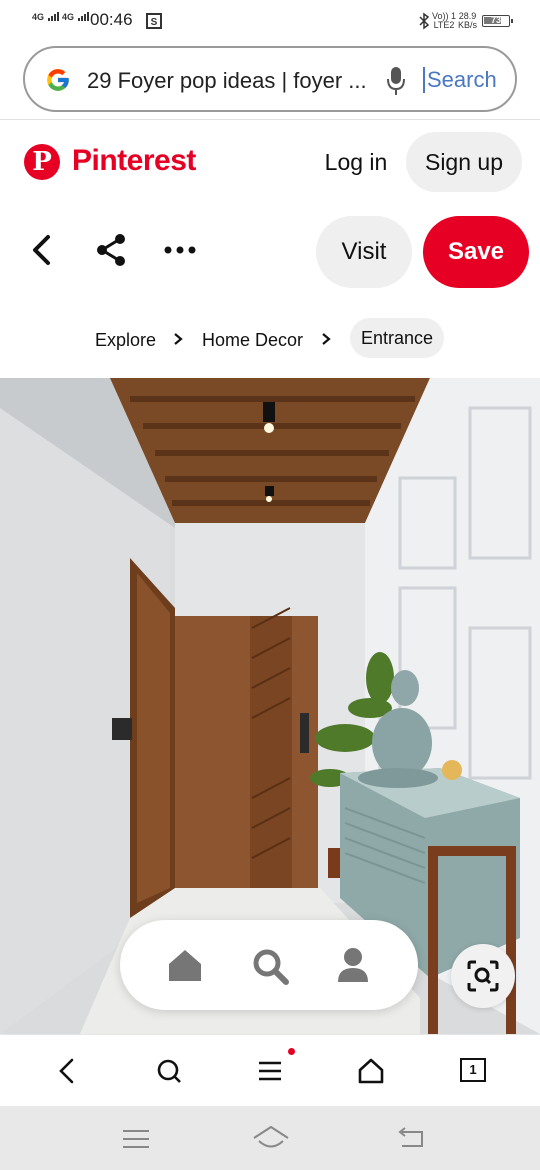 The image size is (540, 1170). I want to click on home-icon, so click(185, 965).